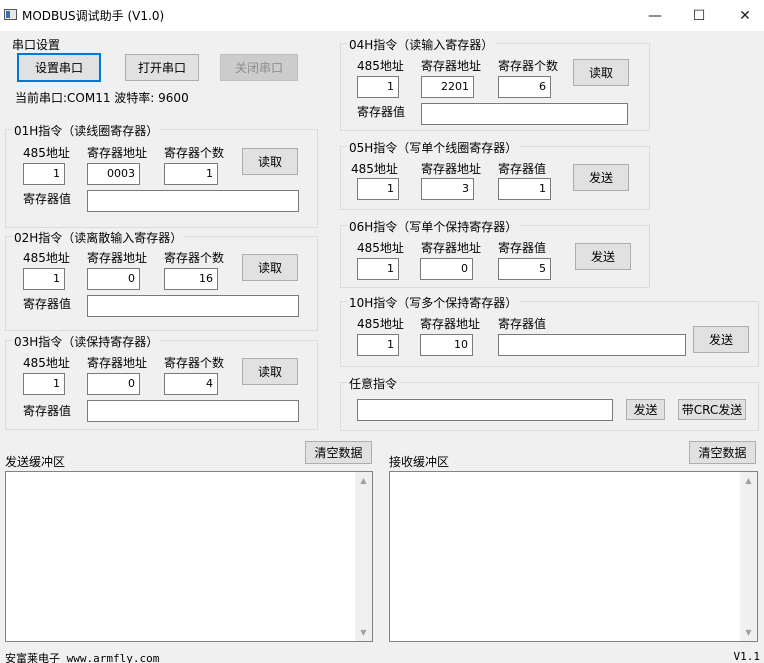 This screenshot has height=663, width=764. Describe the element at coordinates (117, 258) in the screenshot. I see `cmd02-reg-label: 寄存器地址` at that location.